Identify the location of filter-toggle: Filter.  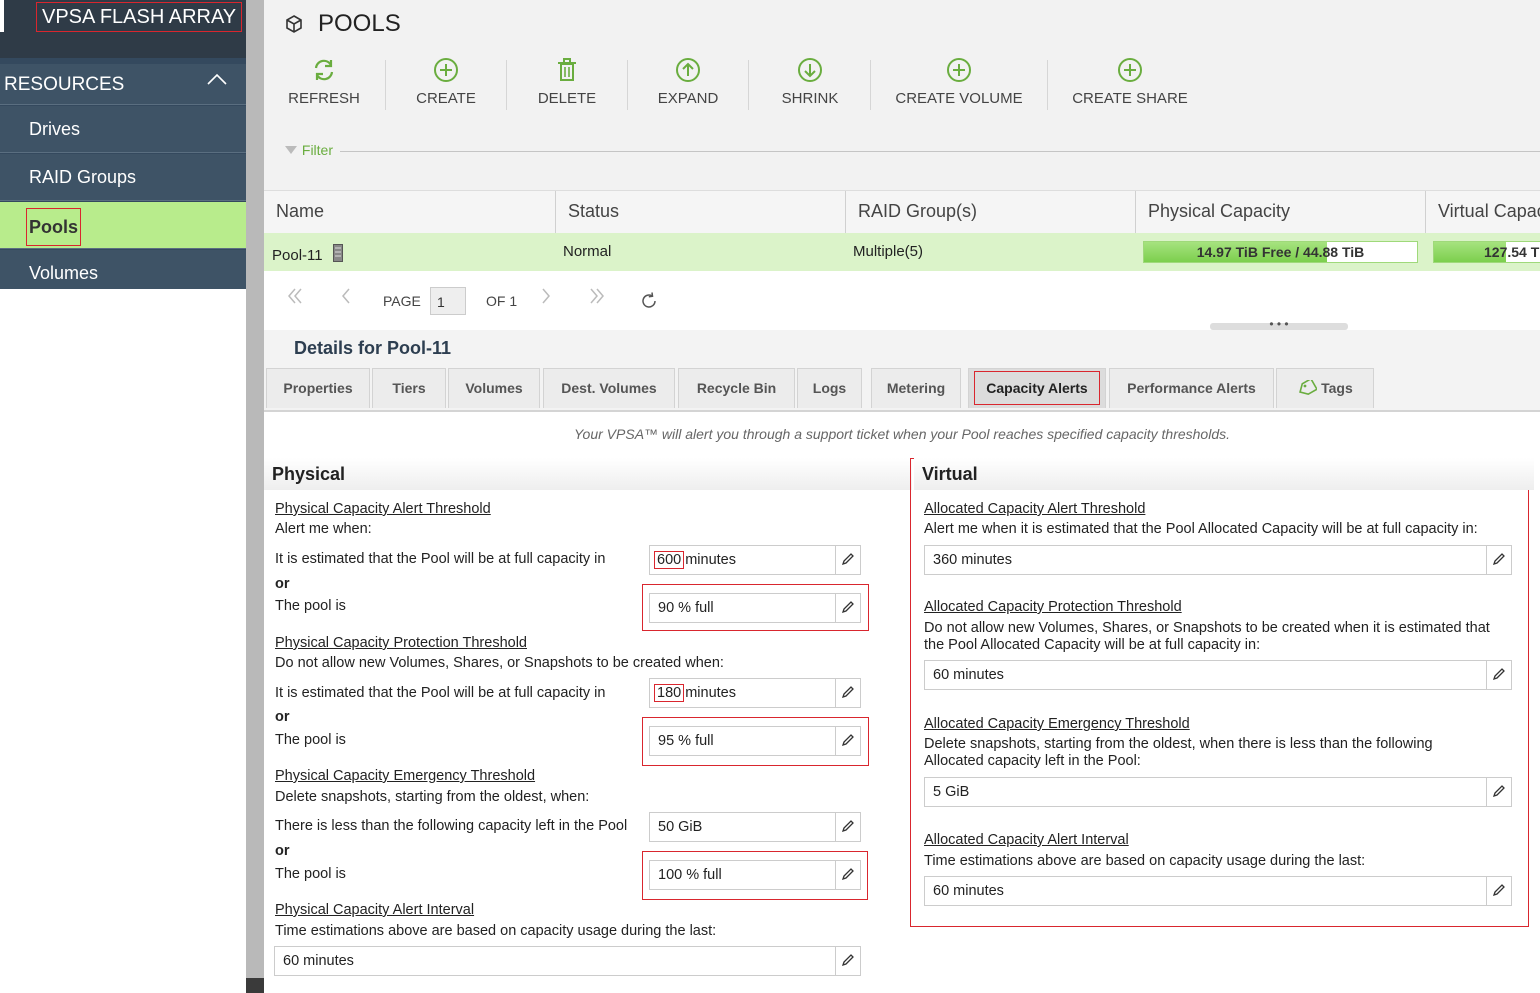
(308, 150).